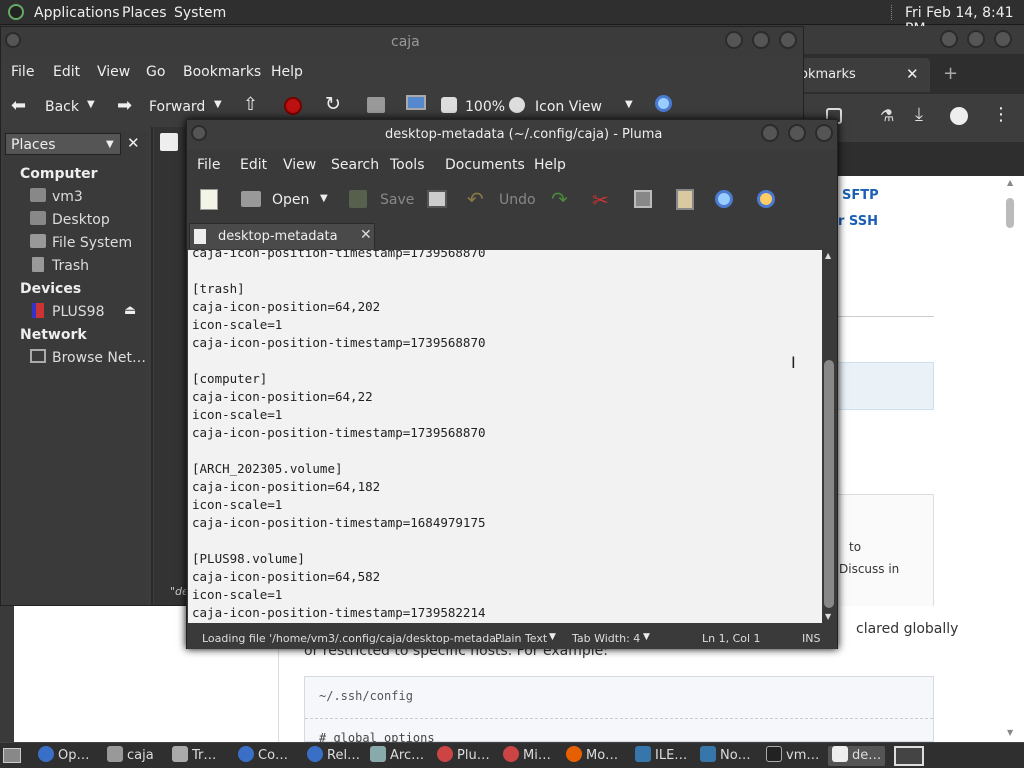 This screenshot has width=1024, height=768. Describe the element at coordinates (600, 200) in the screenshot. I see `cut-icon: ✂` at that location.